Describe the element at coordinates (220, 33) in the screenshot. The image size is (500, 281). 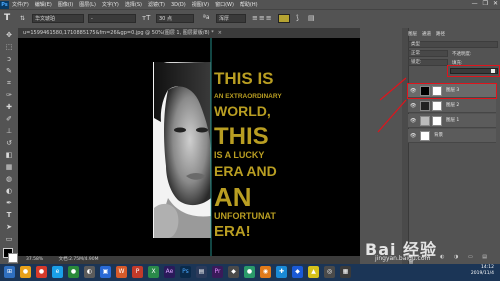
I see `close-document-icon: ×` at that location.